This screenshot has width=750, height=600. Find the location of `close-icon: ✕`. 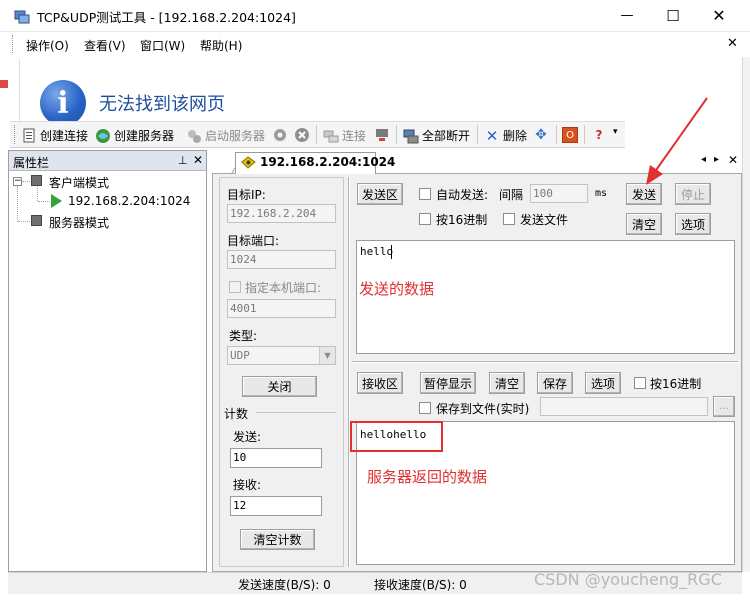

close-icon: ✕ is located at coordinates (719, 15).